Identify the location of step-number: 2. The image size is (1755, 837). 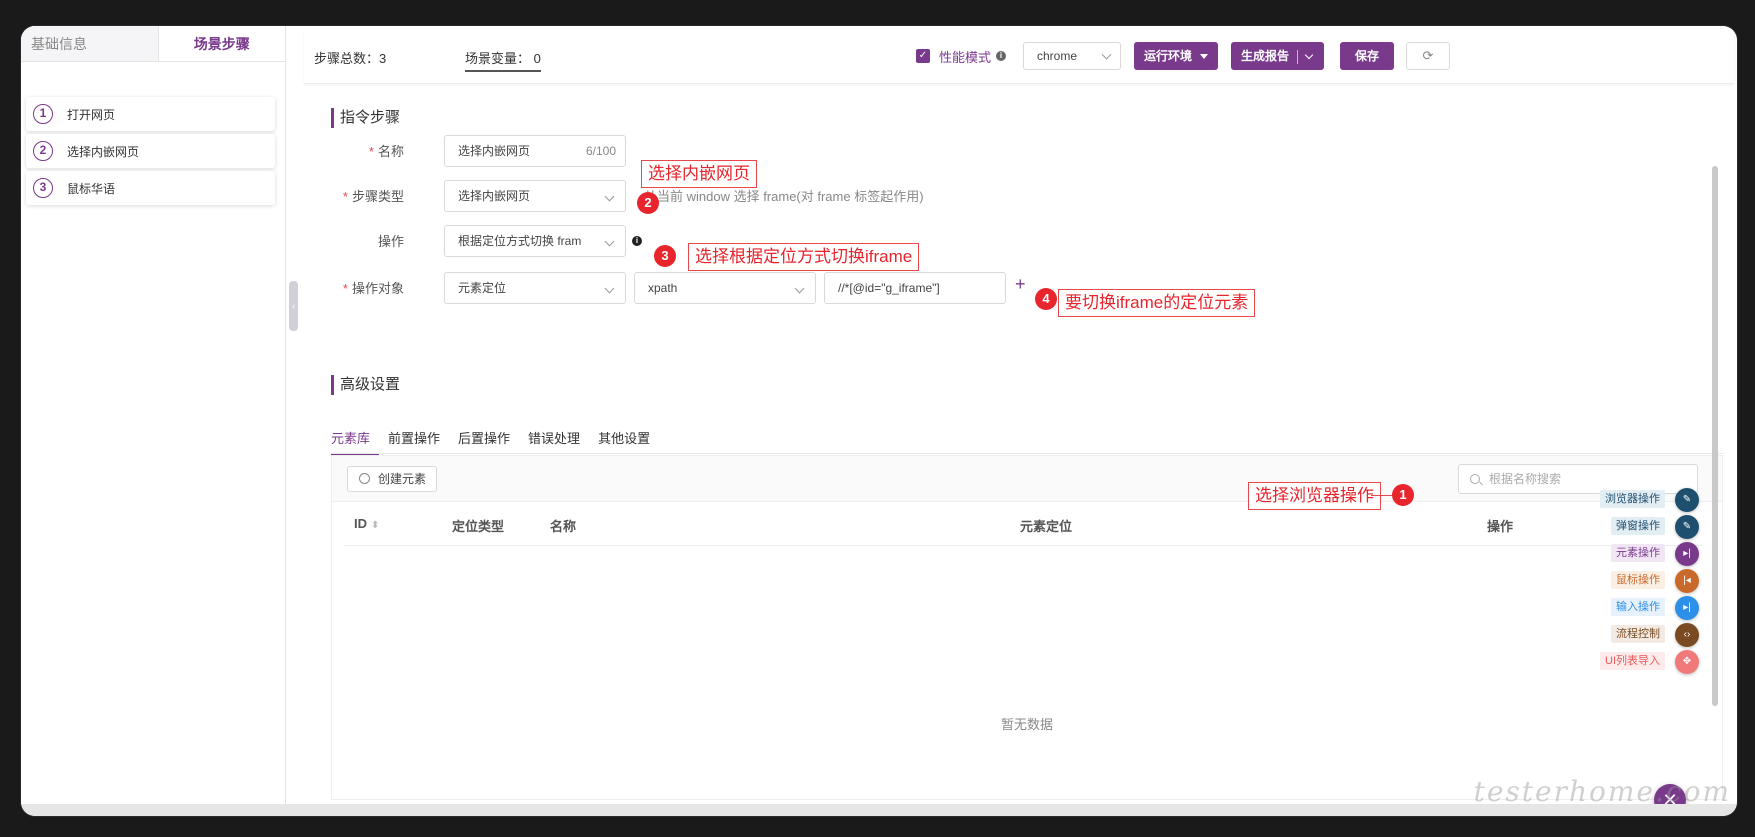
(43, 151).